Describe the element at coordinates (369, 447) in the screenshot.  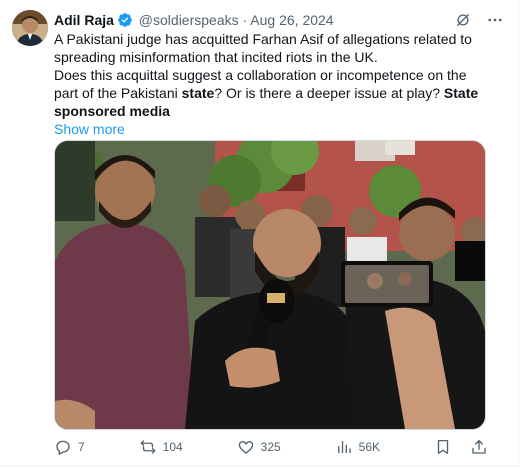
I see `views-count: 56K` at that location.